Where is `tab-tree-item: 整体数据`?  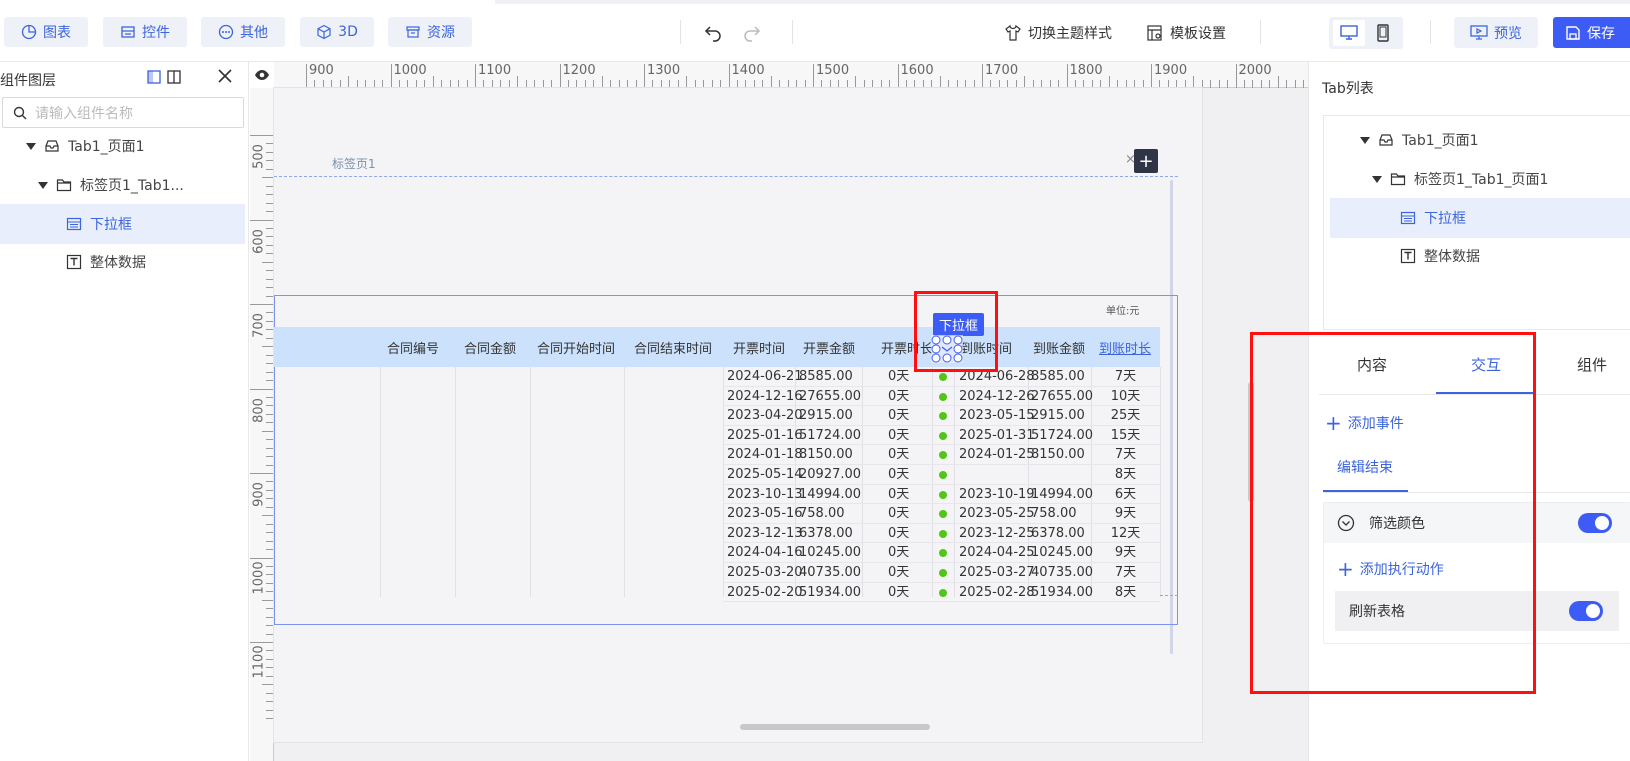 tab-tree-item: 整体数据 is located at coordinates (1477, 256).